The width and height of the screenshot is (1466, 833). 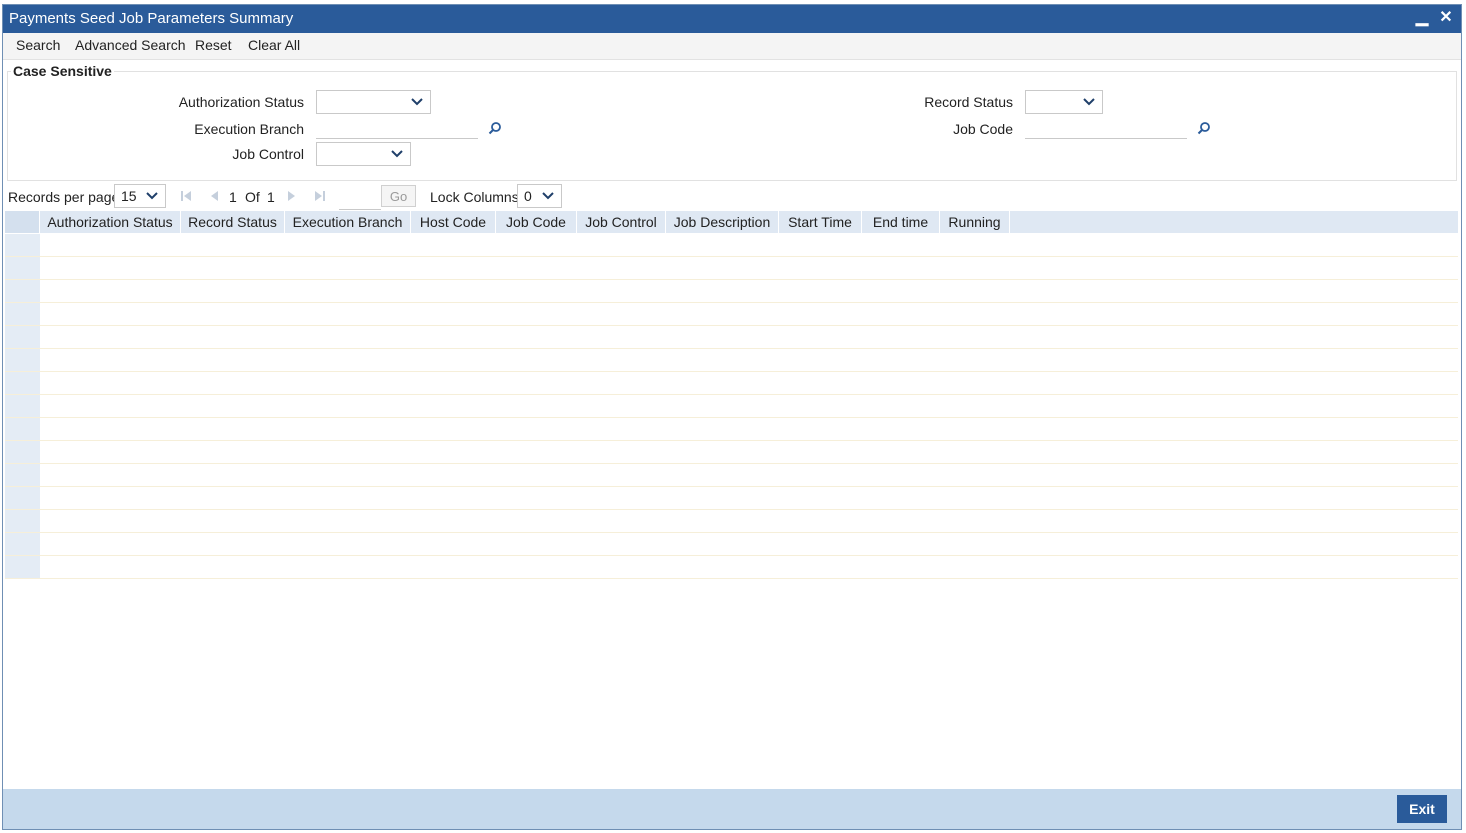 What do you see at coordinates (975, 222) in the screenshot?
I see `column-running: Running` at bounding box center [975, 222].